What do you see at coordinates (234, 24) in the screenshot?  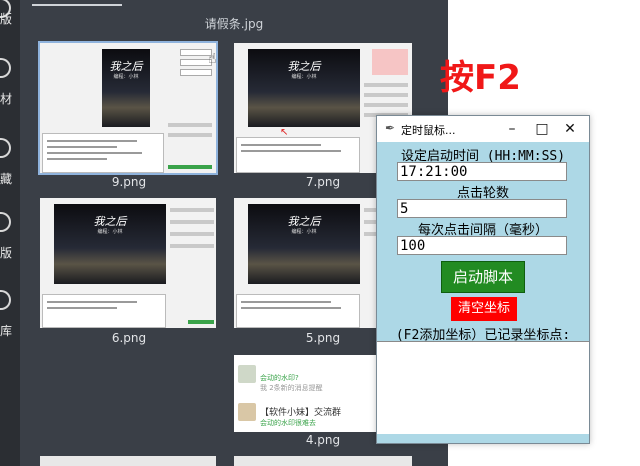 I see `gallery-title: 请假条.jpg` at bounding box center [234, 24].